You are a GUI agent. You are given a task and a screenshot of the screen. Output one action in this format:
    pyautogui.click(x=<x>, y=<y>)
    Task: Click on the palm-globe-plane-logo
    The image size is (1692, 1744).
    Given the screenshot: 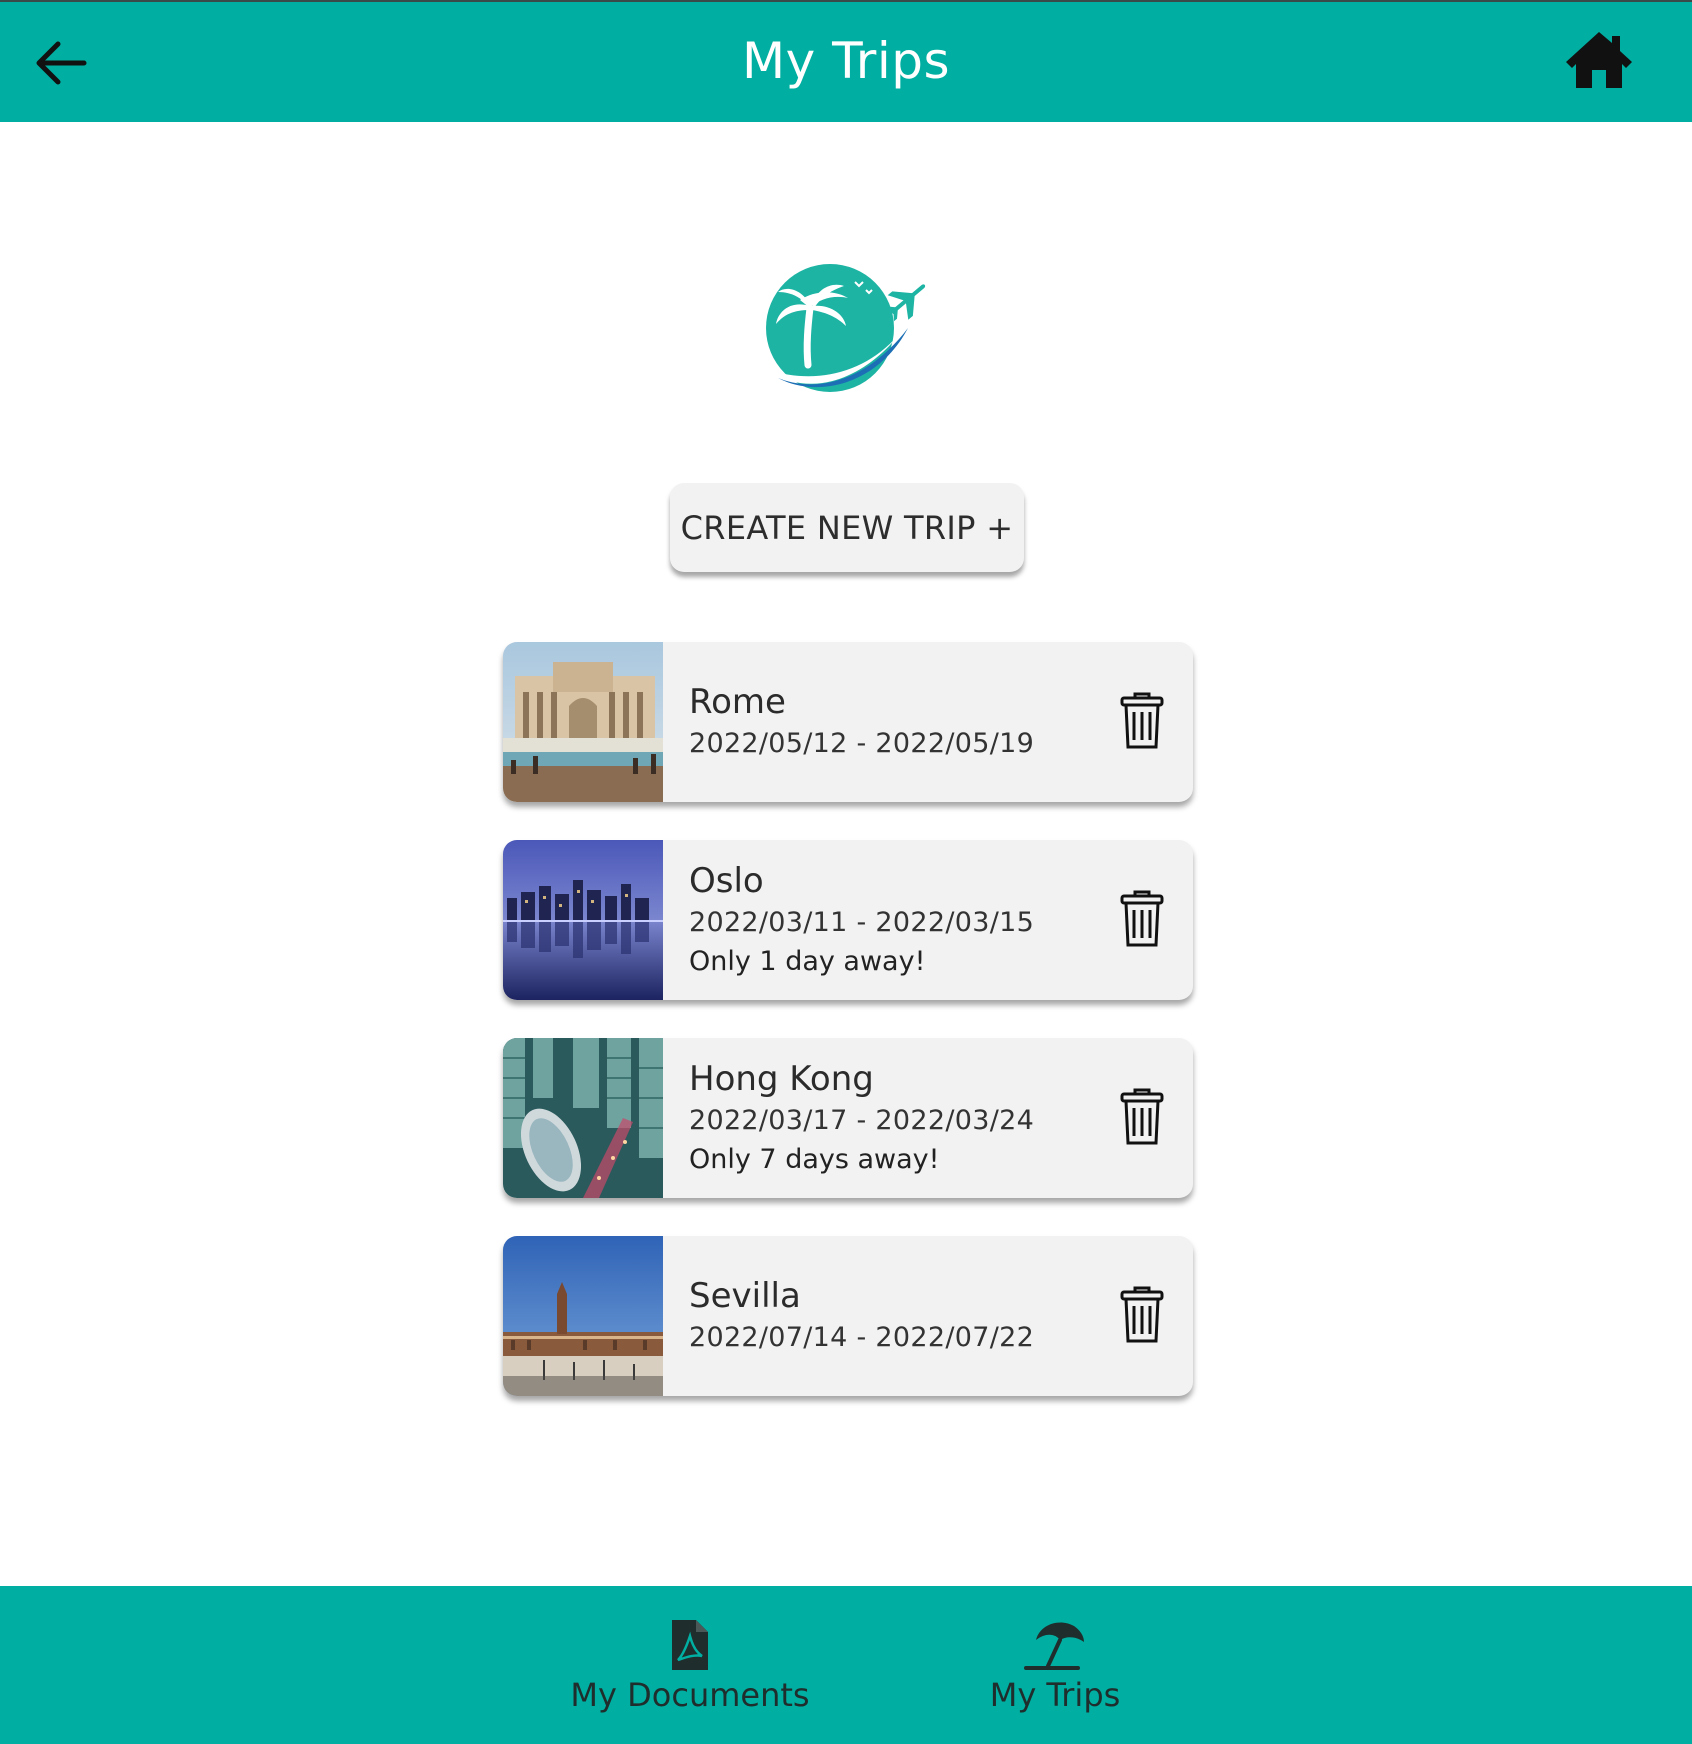 What is the action you would take?
    pyautogui.click(x=846, y=328)
    